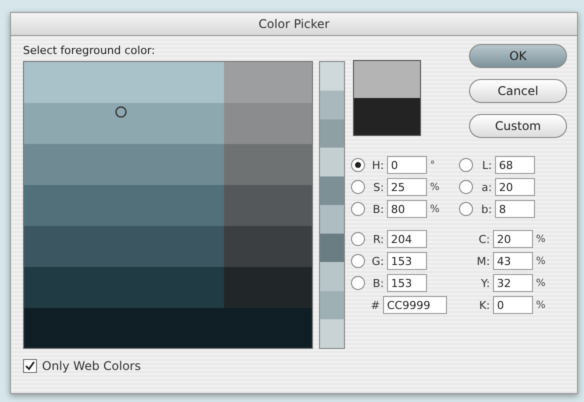  What do you see at coordinates (484, 239) in the screenshot?
I see `field-label: C:` at bounding box center [484, 239].